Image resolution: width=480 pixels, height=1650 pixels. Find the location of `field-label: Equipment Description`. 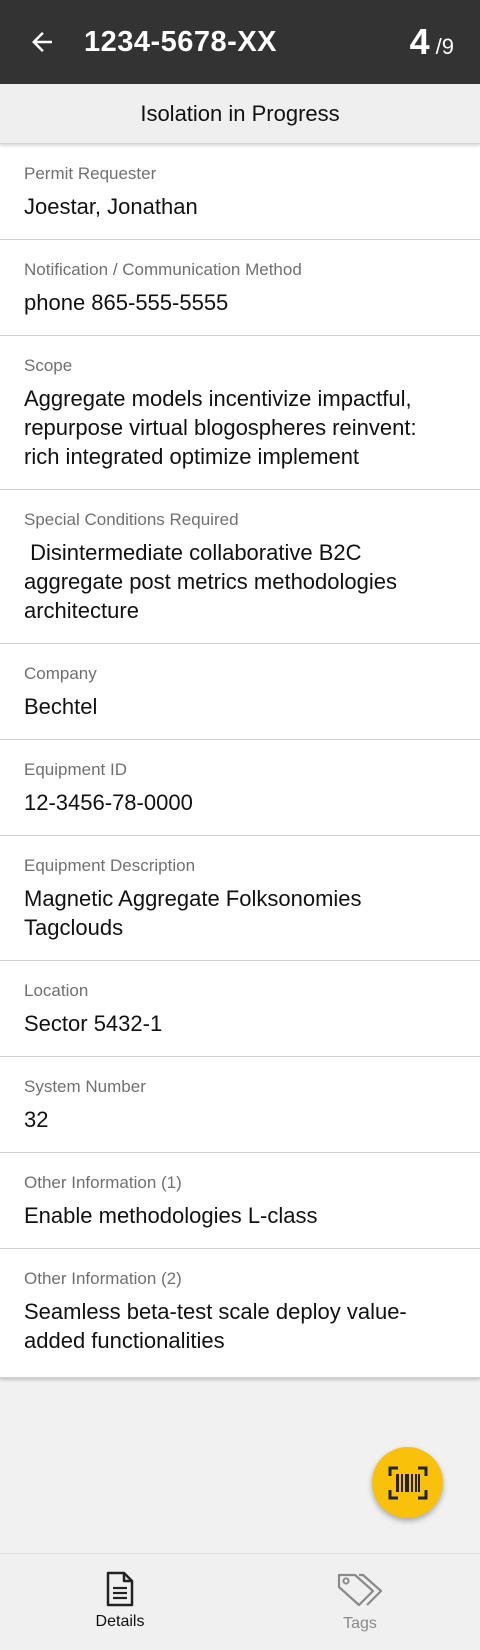

field-label: Equipment Description is located at coordinates (110, 865).